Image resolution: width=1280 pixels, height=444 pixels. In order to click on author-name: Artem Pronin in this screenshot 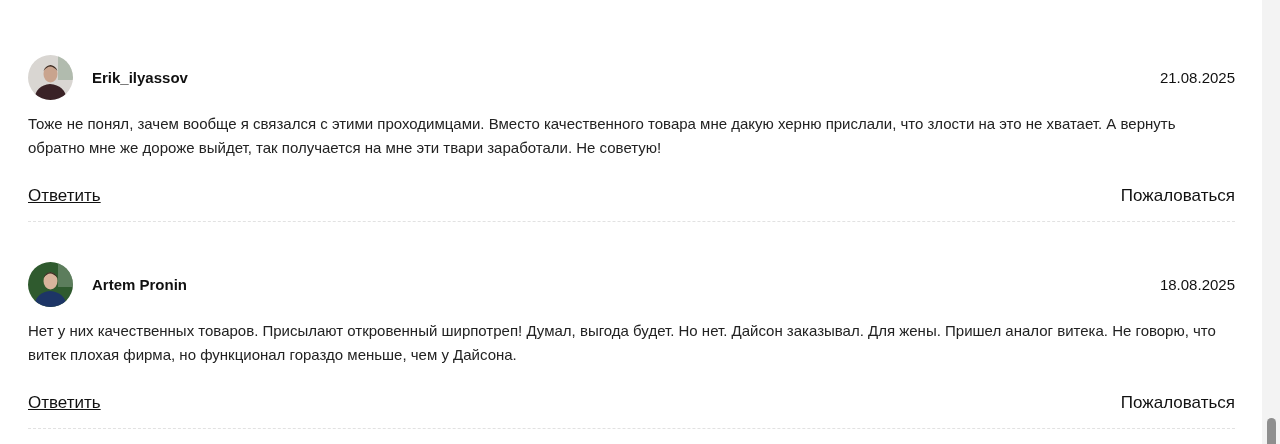, I will do `click(139, 284)`.